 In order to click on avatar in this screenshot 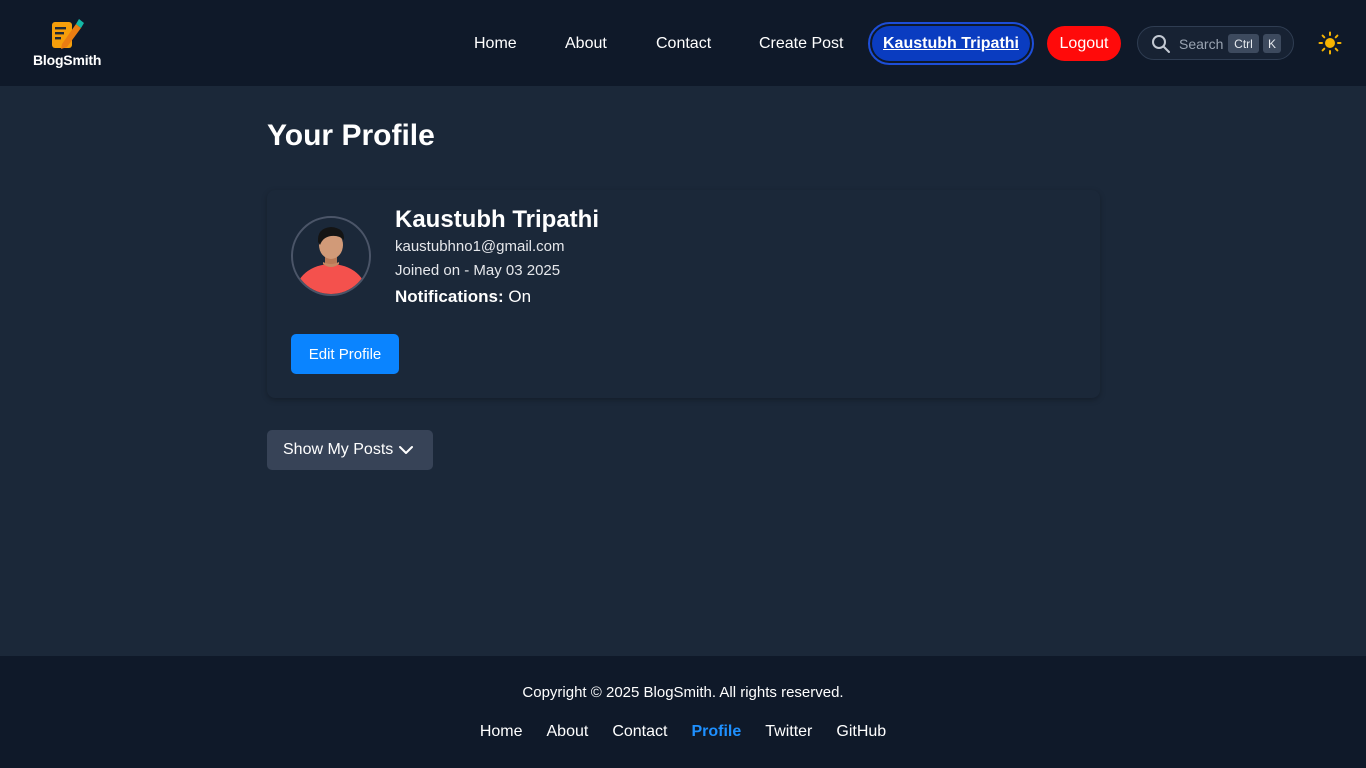, I will do `click(331, 256)`.